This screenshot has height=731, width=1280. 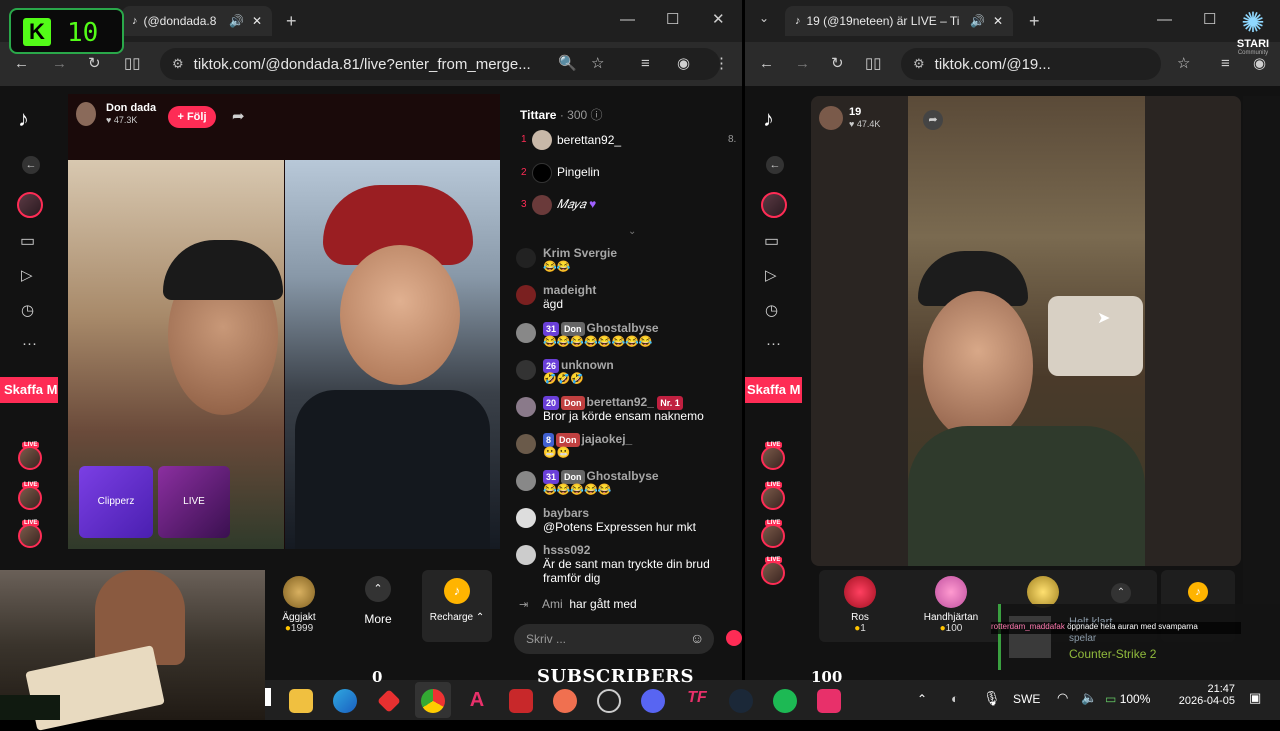 What do you see at coordinates (718, 19) in the screenshot?
I see `close-window-icon: ✕` at bounding box center [718, 19].